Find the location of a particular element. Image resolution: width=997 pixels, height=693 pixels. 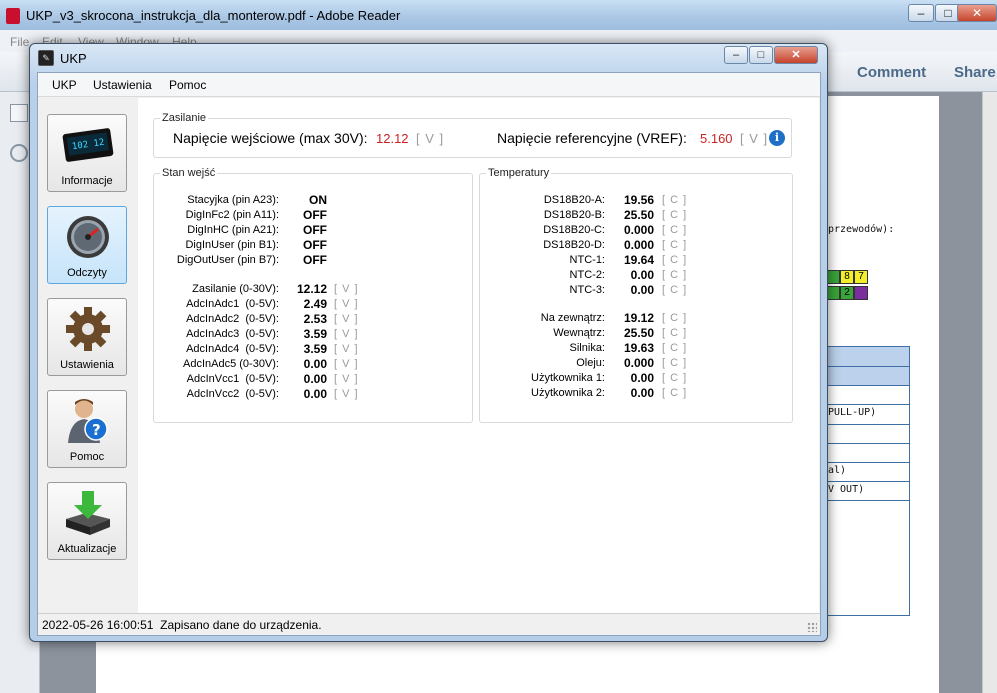

input-voltage-value: 12.12 is located at coordinates (392, 138).